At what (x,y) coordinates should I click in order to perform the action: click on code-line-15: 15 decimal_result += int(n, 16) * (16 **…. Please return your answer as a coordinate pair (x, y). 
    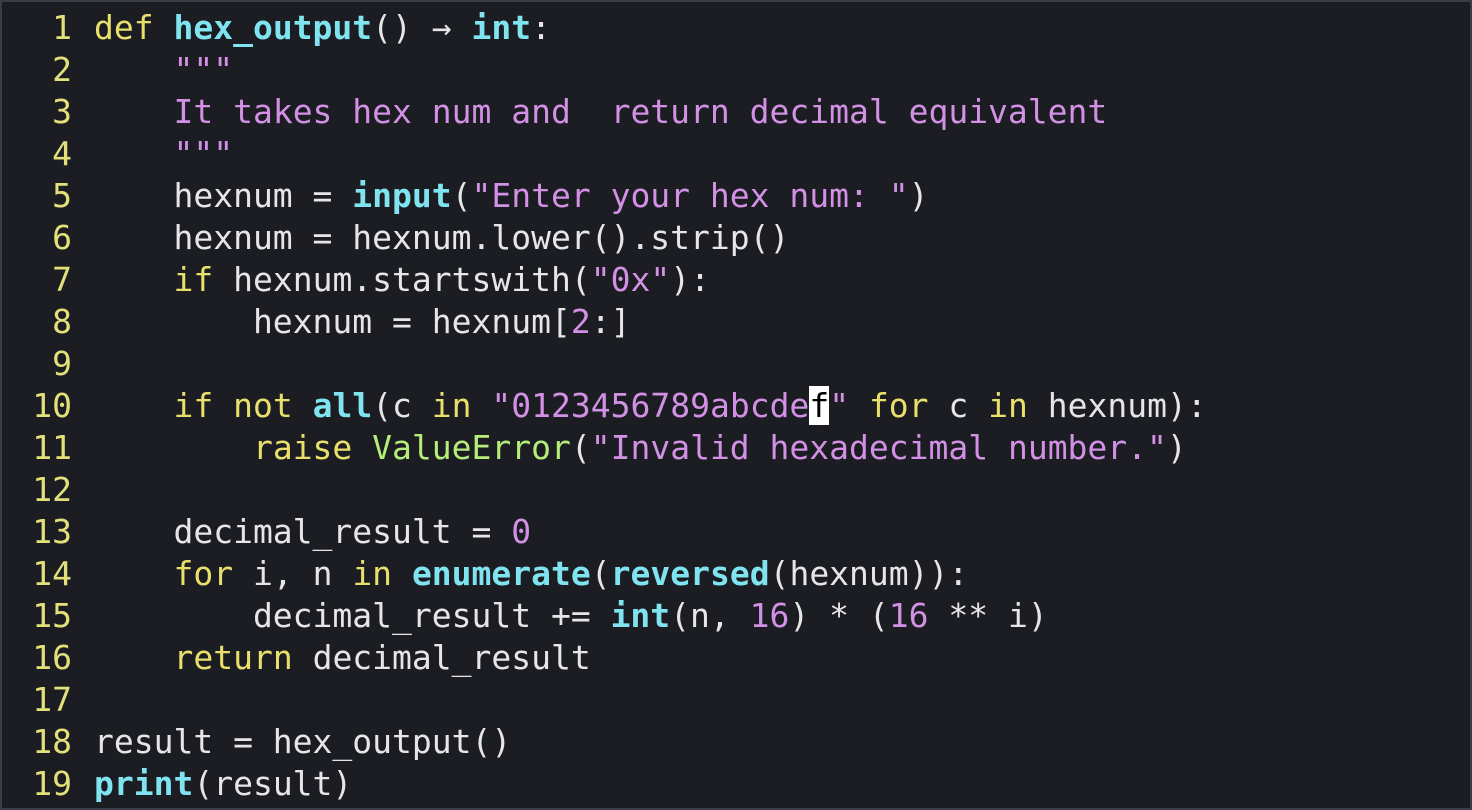
    Looking at the image, I should click on (525, 616).